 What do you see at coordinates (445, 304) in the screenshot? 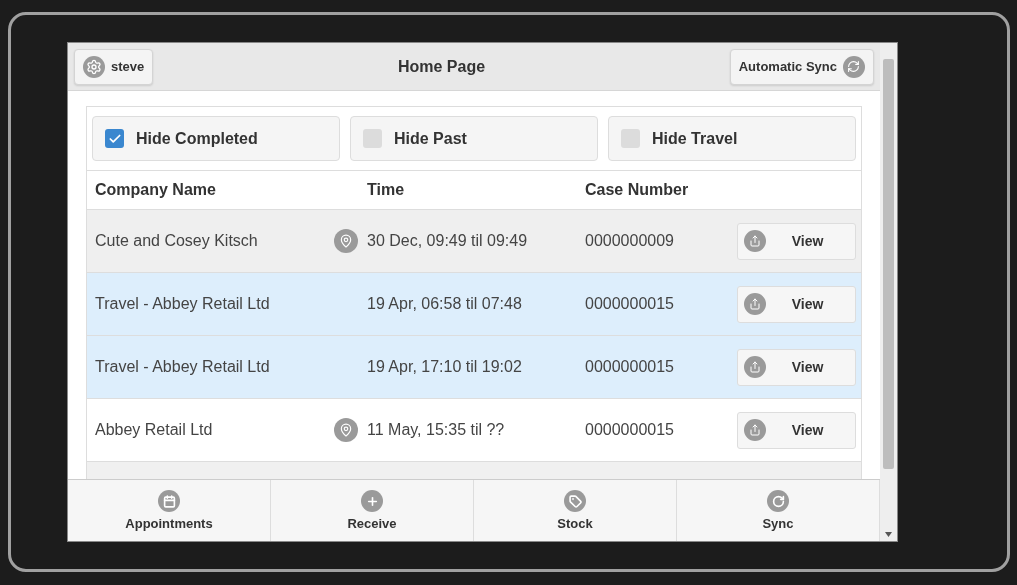
I see `table-cell-text: 19 Apr, 06:58 til 07:48` at bounding box center [445, 304].